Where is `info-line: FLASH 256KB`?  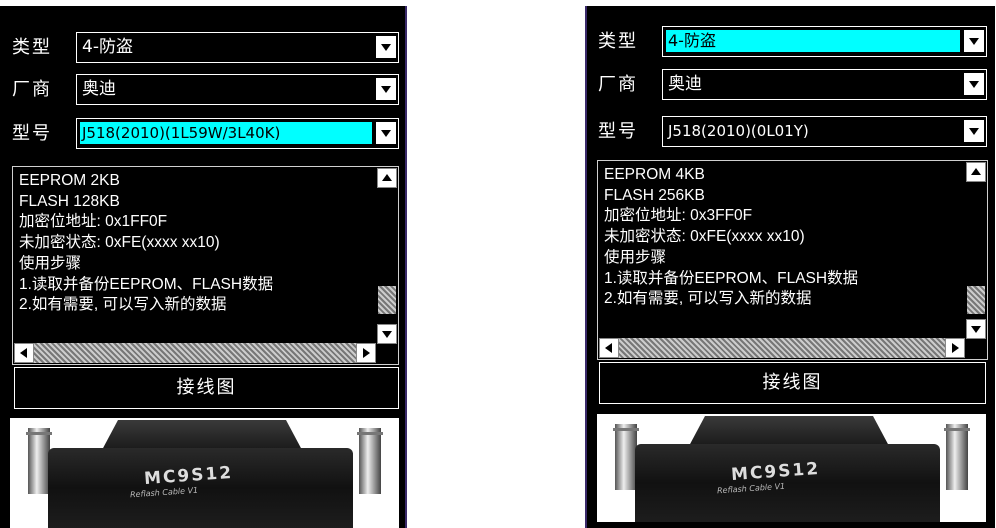
info-line: FLASH 256KB is located at coordinates (654, 195).